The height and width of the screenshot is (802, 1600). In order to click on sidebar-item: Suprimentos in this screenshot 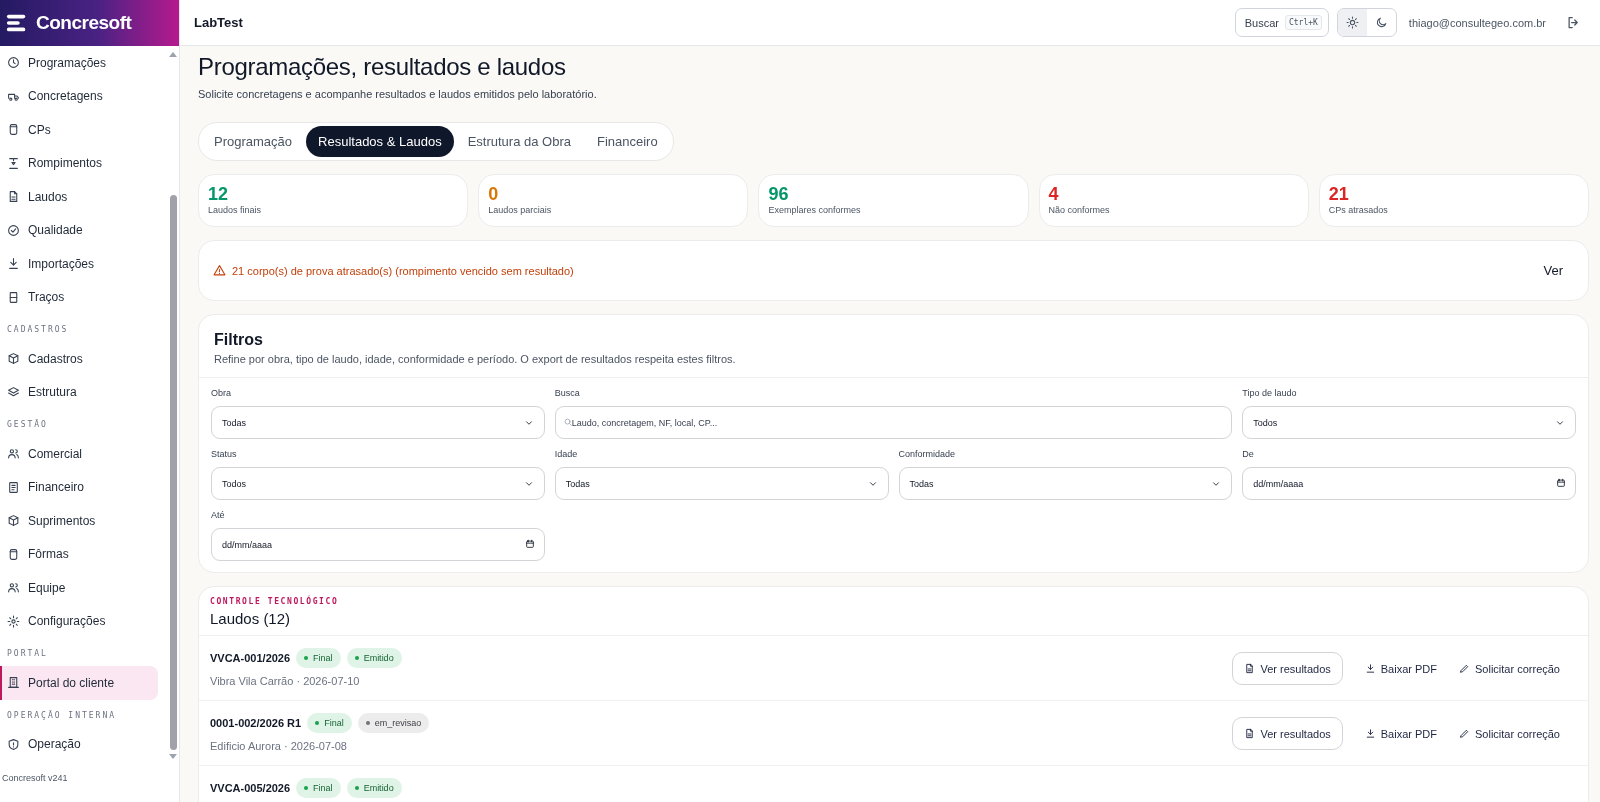, I will do `click(79, 521)`.